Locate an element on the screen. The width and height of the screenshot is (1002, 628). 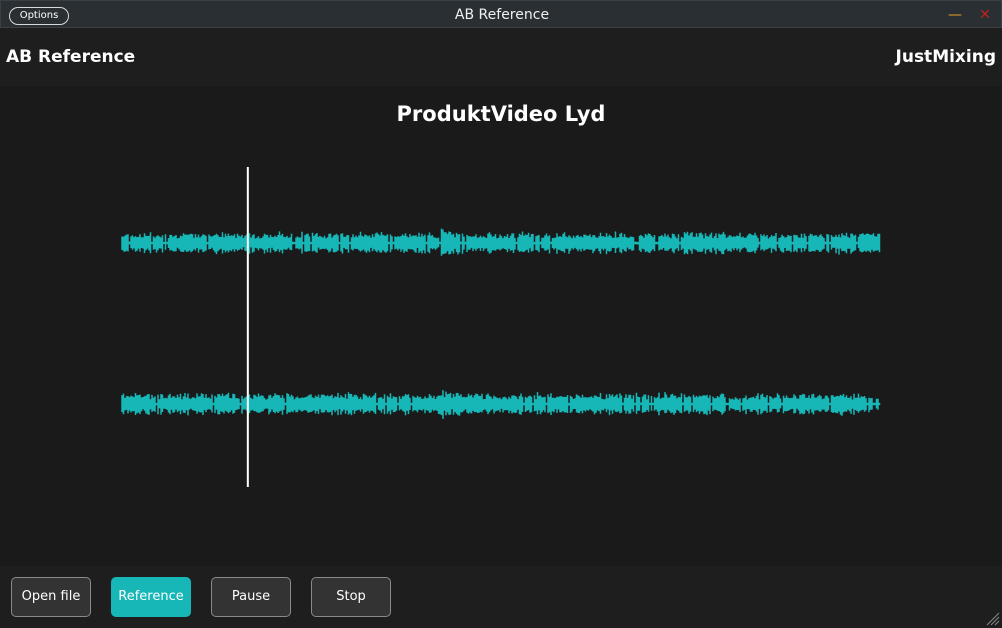
pause-button: Pause is located at coordinates (251, 597).